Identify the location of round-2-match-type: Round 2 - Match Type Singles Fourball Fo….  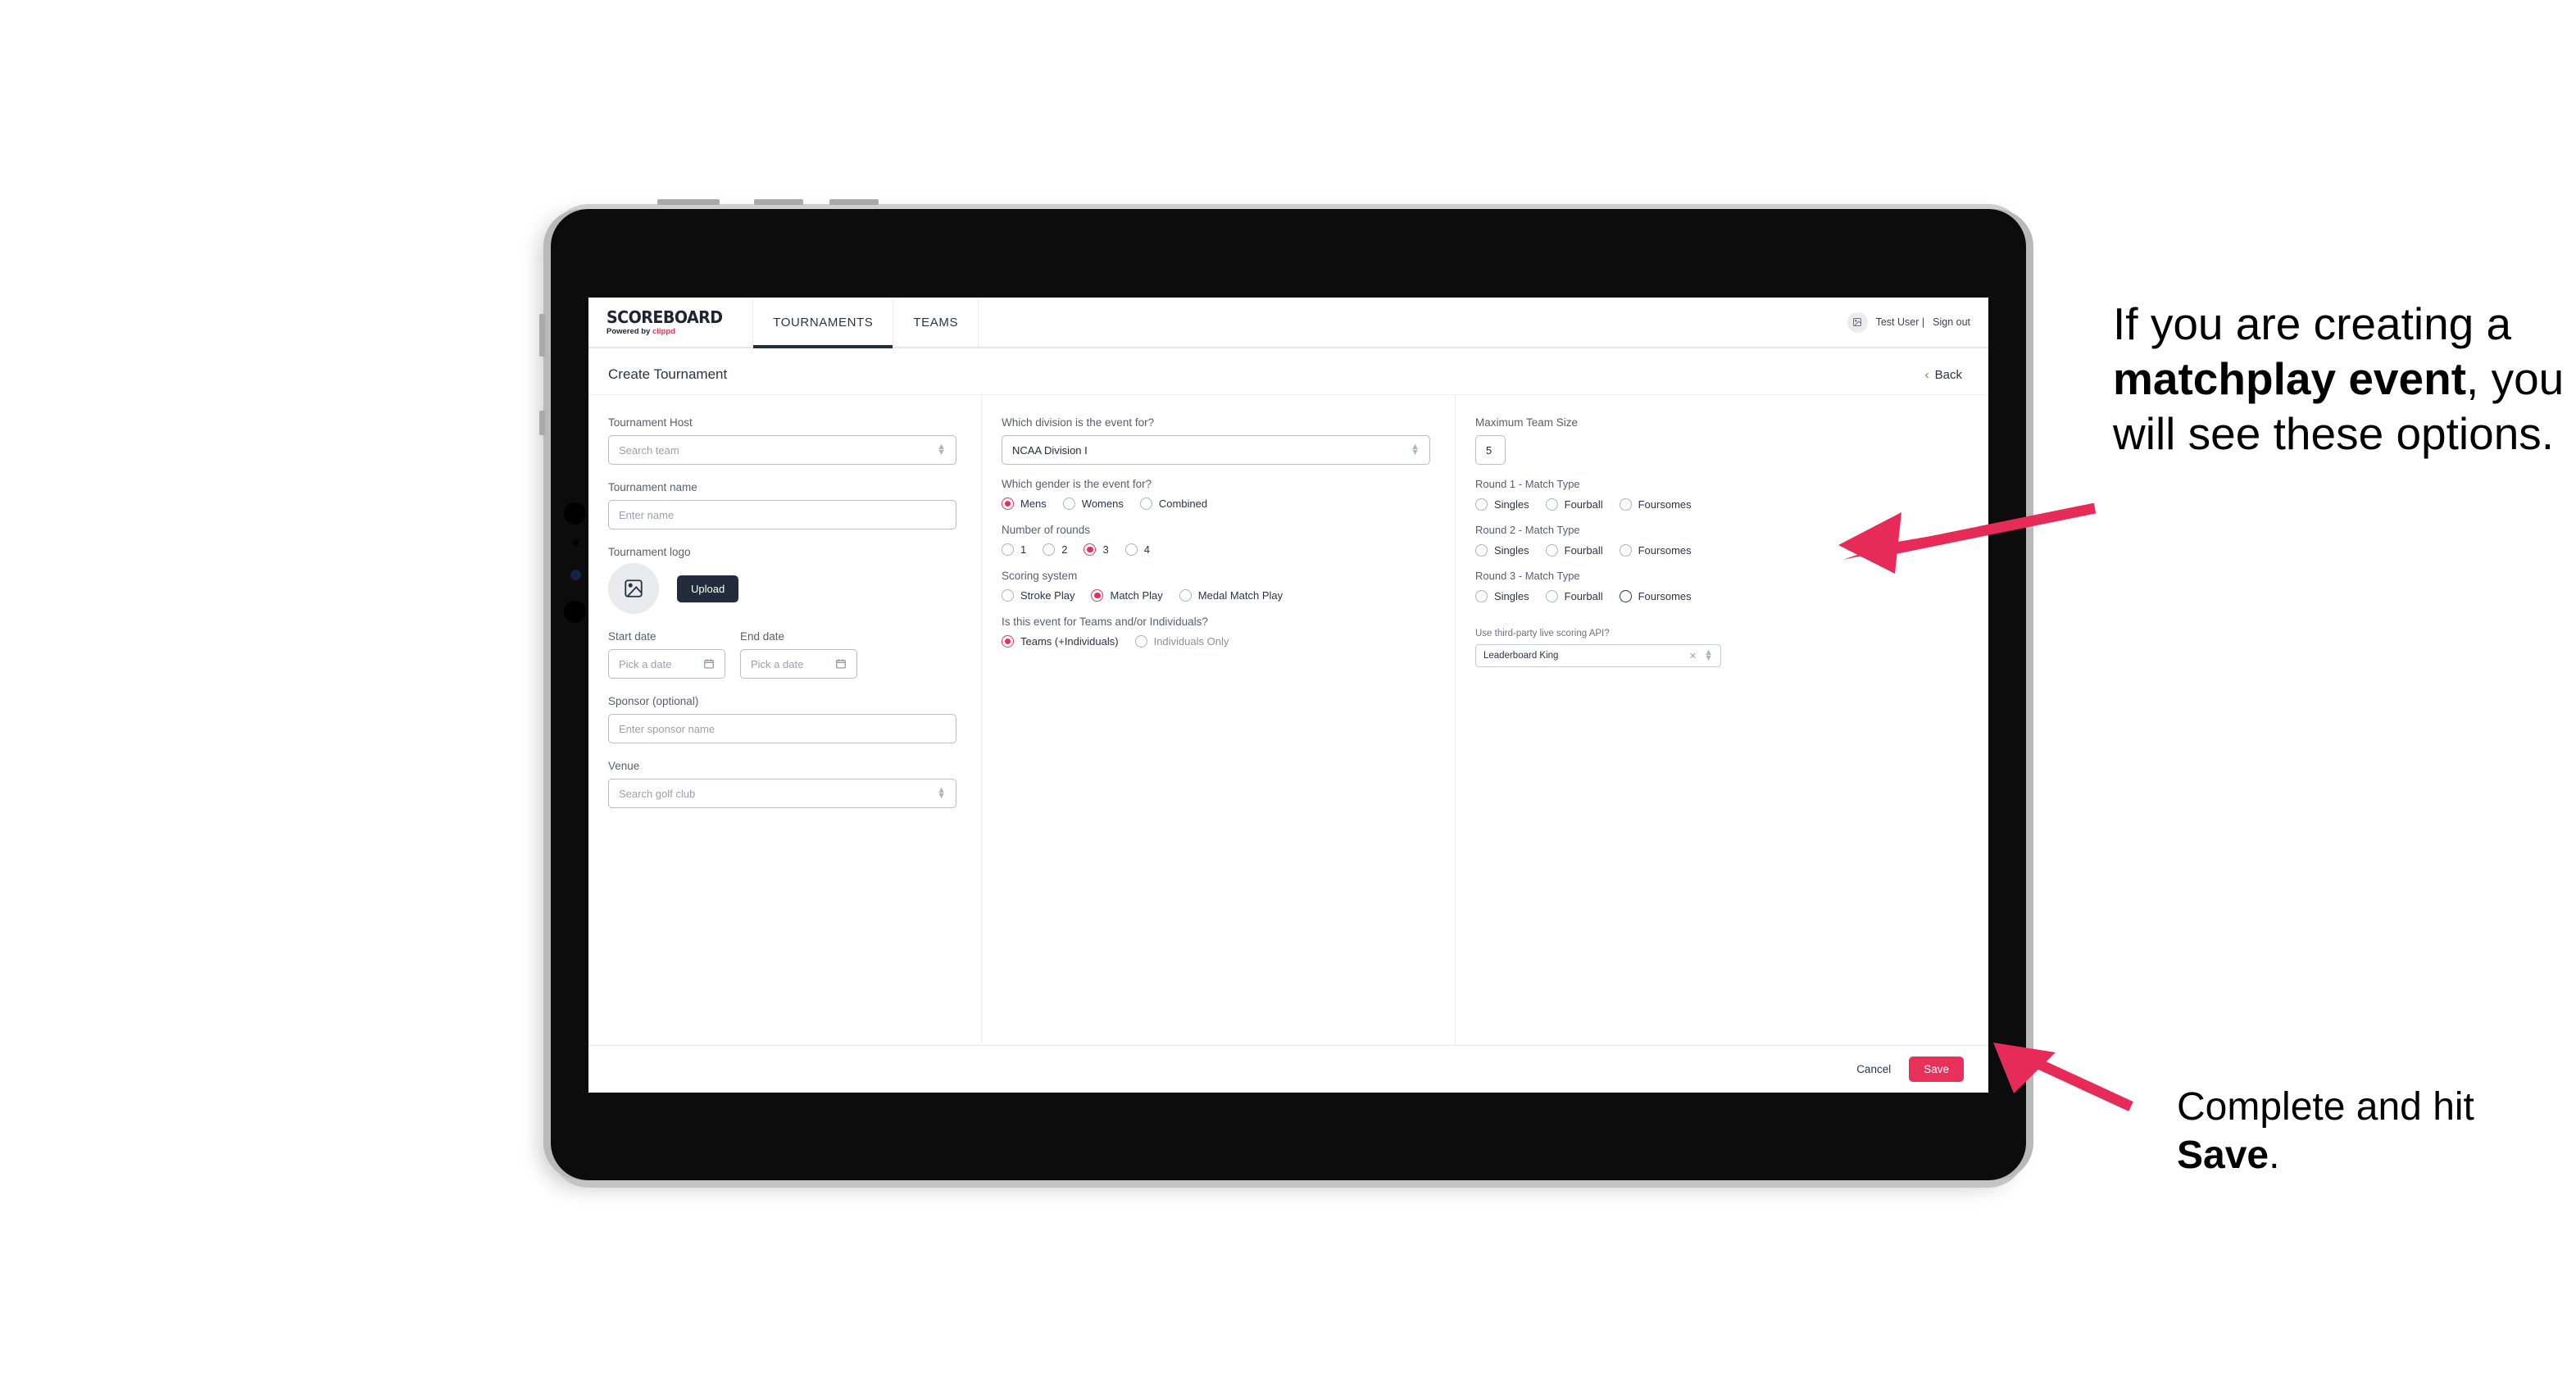
(1719, 540).